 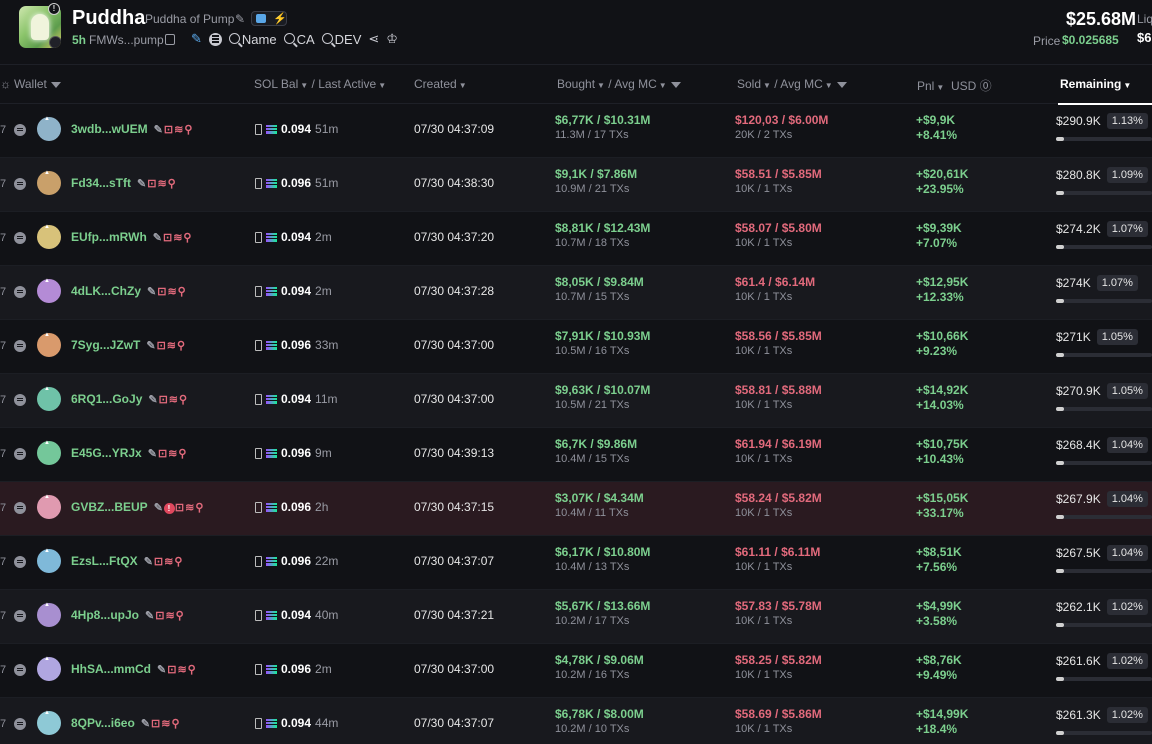 What do you see at coordinates (196, 39) in the screenshot?
I see `pen-icon: ✎` at bounding box center [196, 39].